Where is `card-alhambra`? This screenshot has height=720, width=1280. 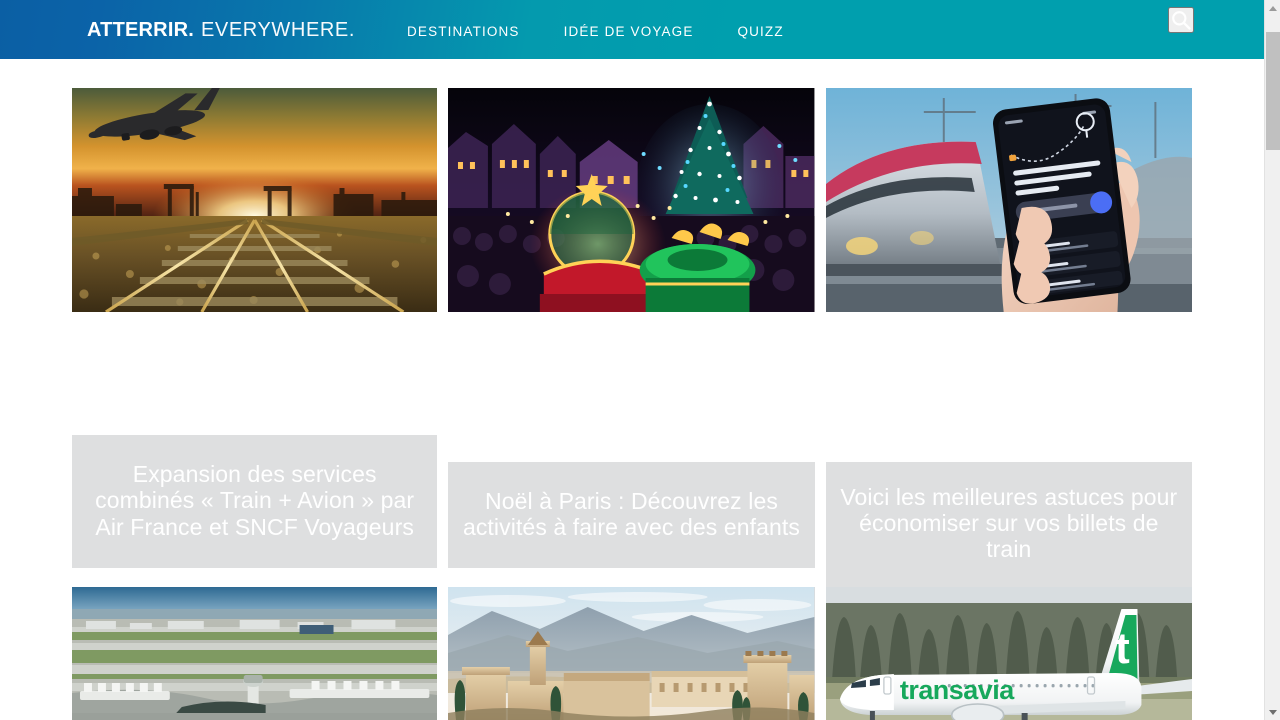 card-alhambra is located at coordinates (631, 653).